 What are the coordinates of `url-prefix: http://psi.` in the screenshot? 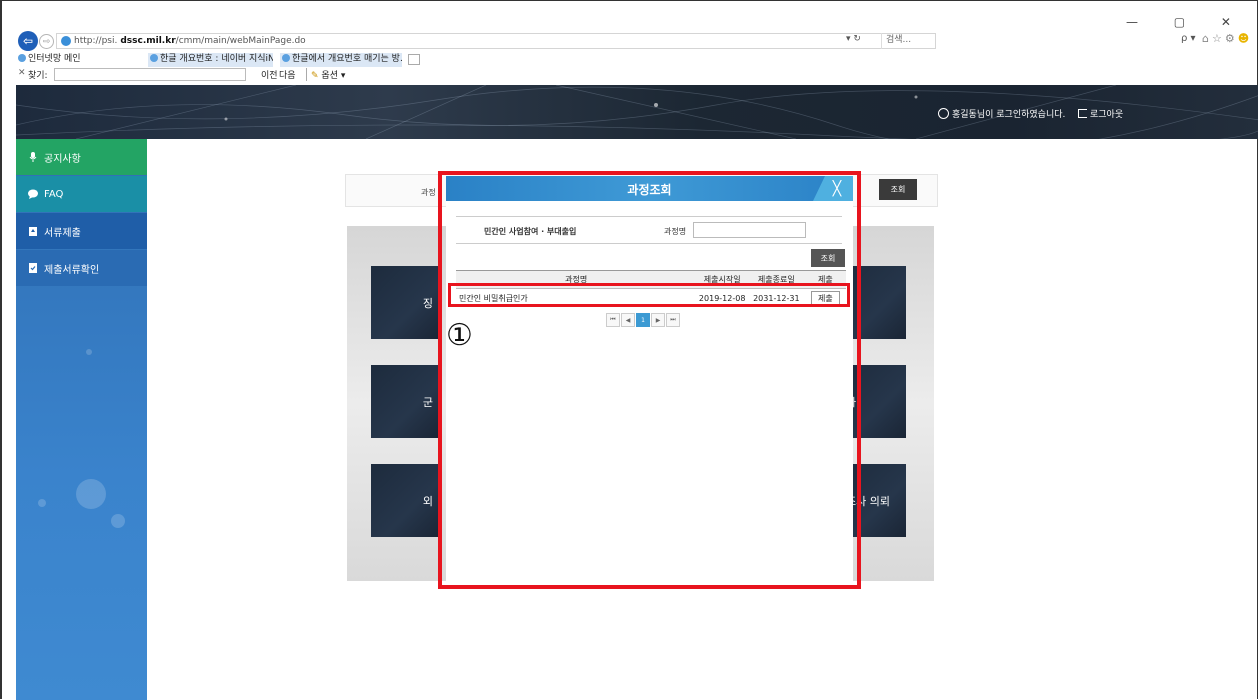 It's located at (96, 41).